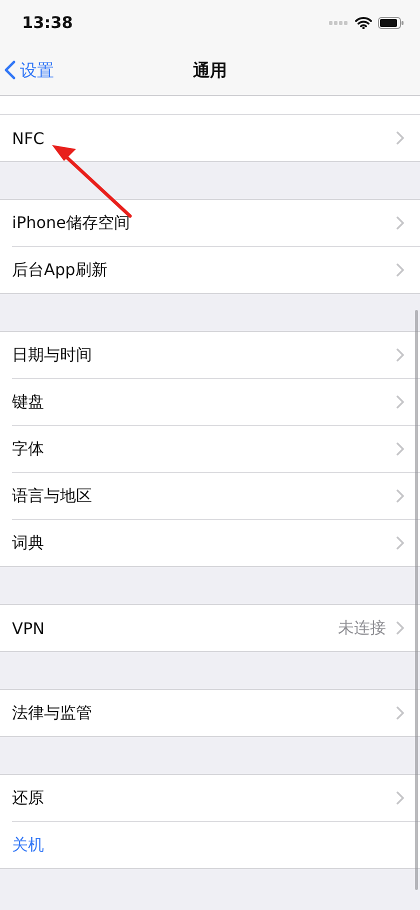  What do you see at coordinates (28, 449) in the screenshot?
I see `row-label: 字体` at bounding box center [28, 449].